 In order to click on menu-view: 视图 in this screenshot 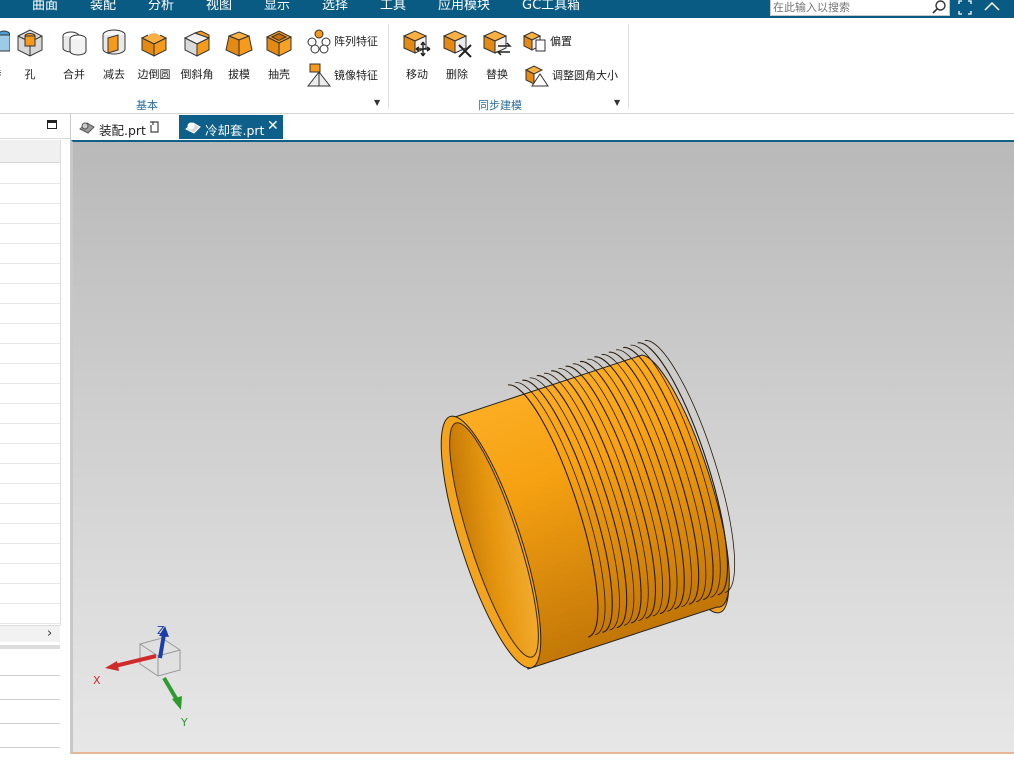, I will do `click(219, 7)`.